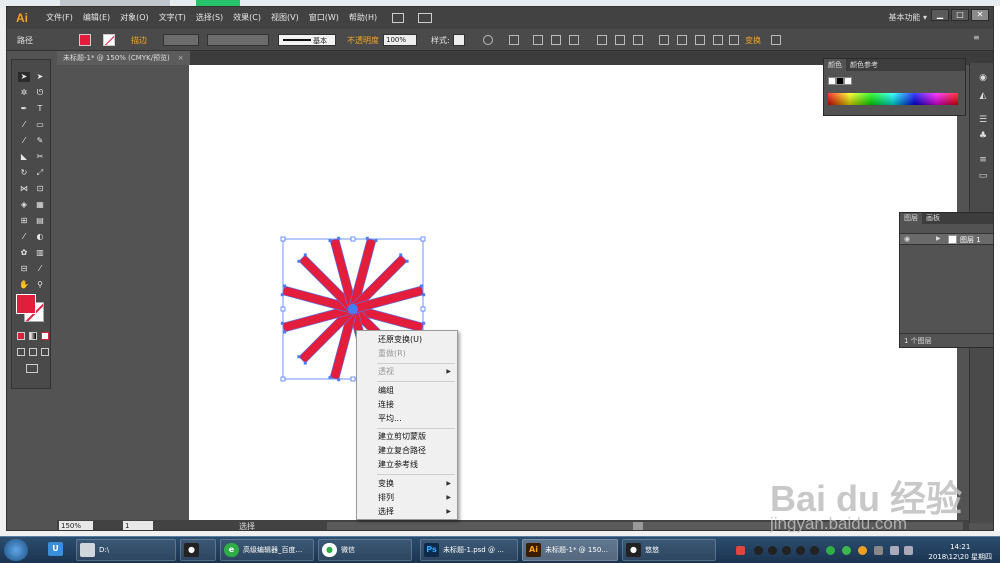 The image size is (1000, 563). What do you see at coordinates (407, 464) in the screenshot?
I see `menu-item-make-guides: 建立参考线` at bounding box center [407, 464].